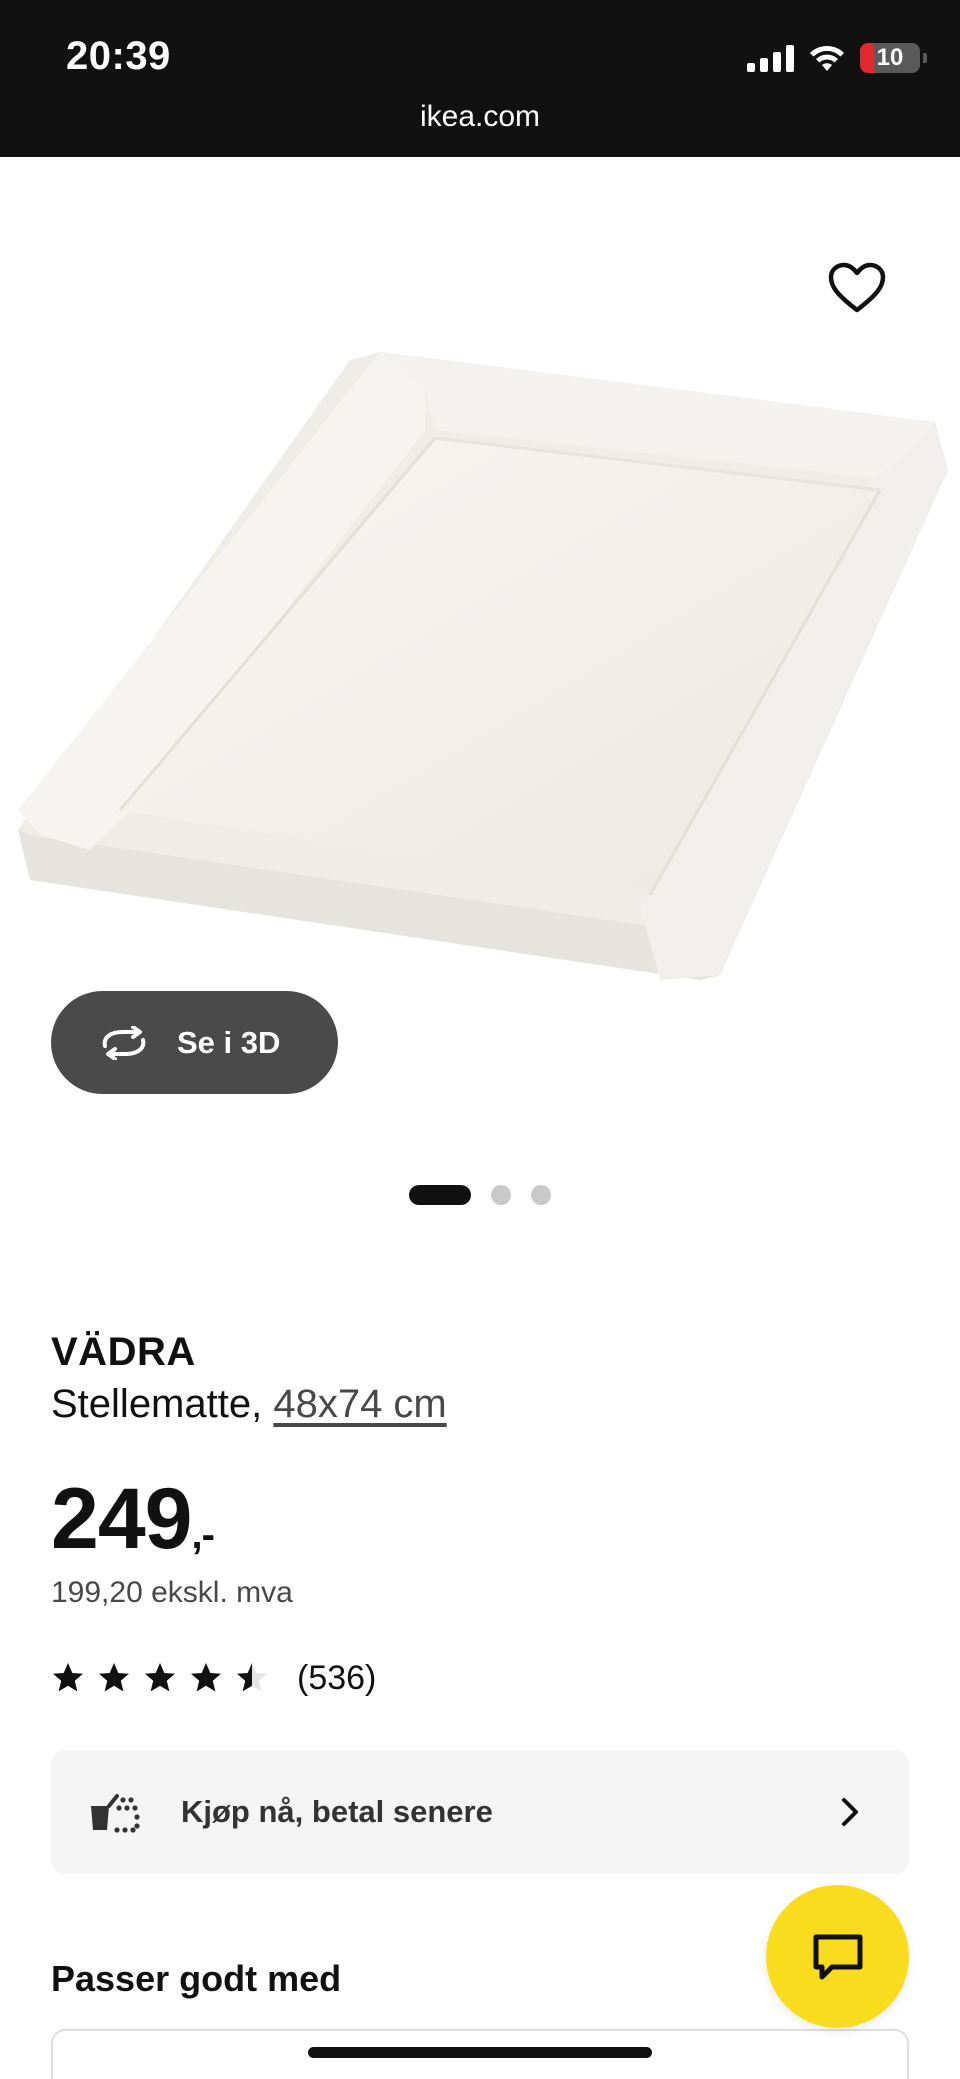  I want to click on heart-icon, so click(857, 288).